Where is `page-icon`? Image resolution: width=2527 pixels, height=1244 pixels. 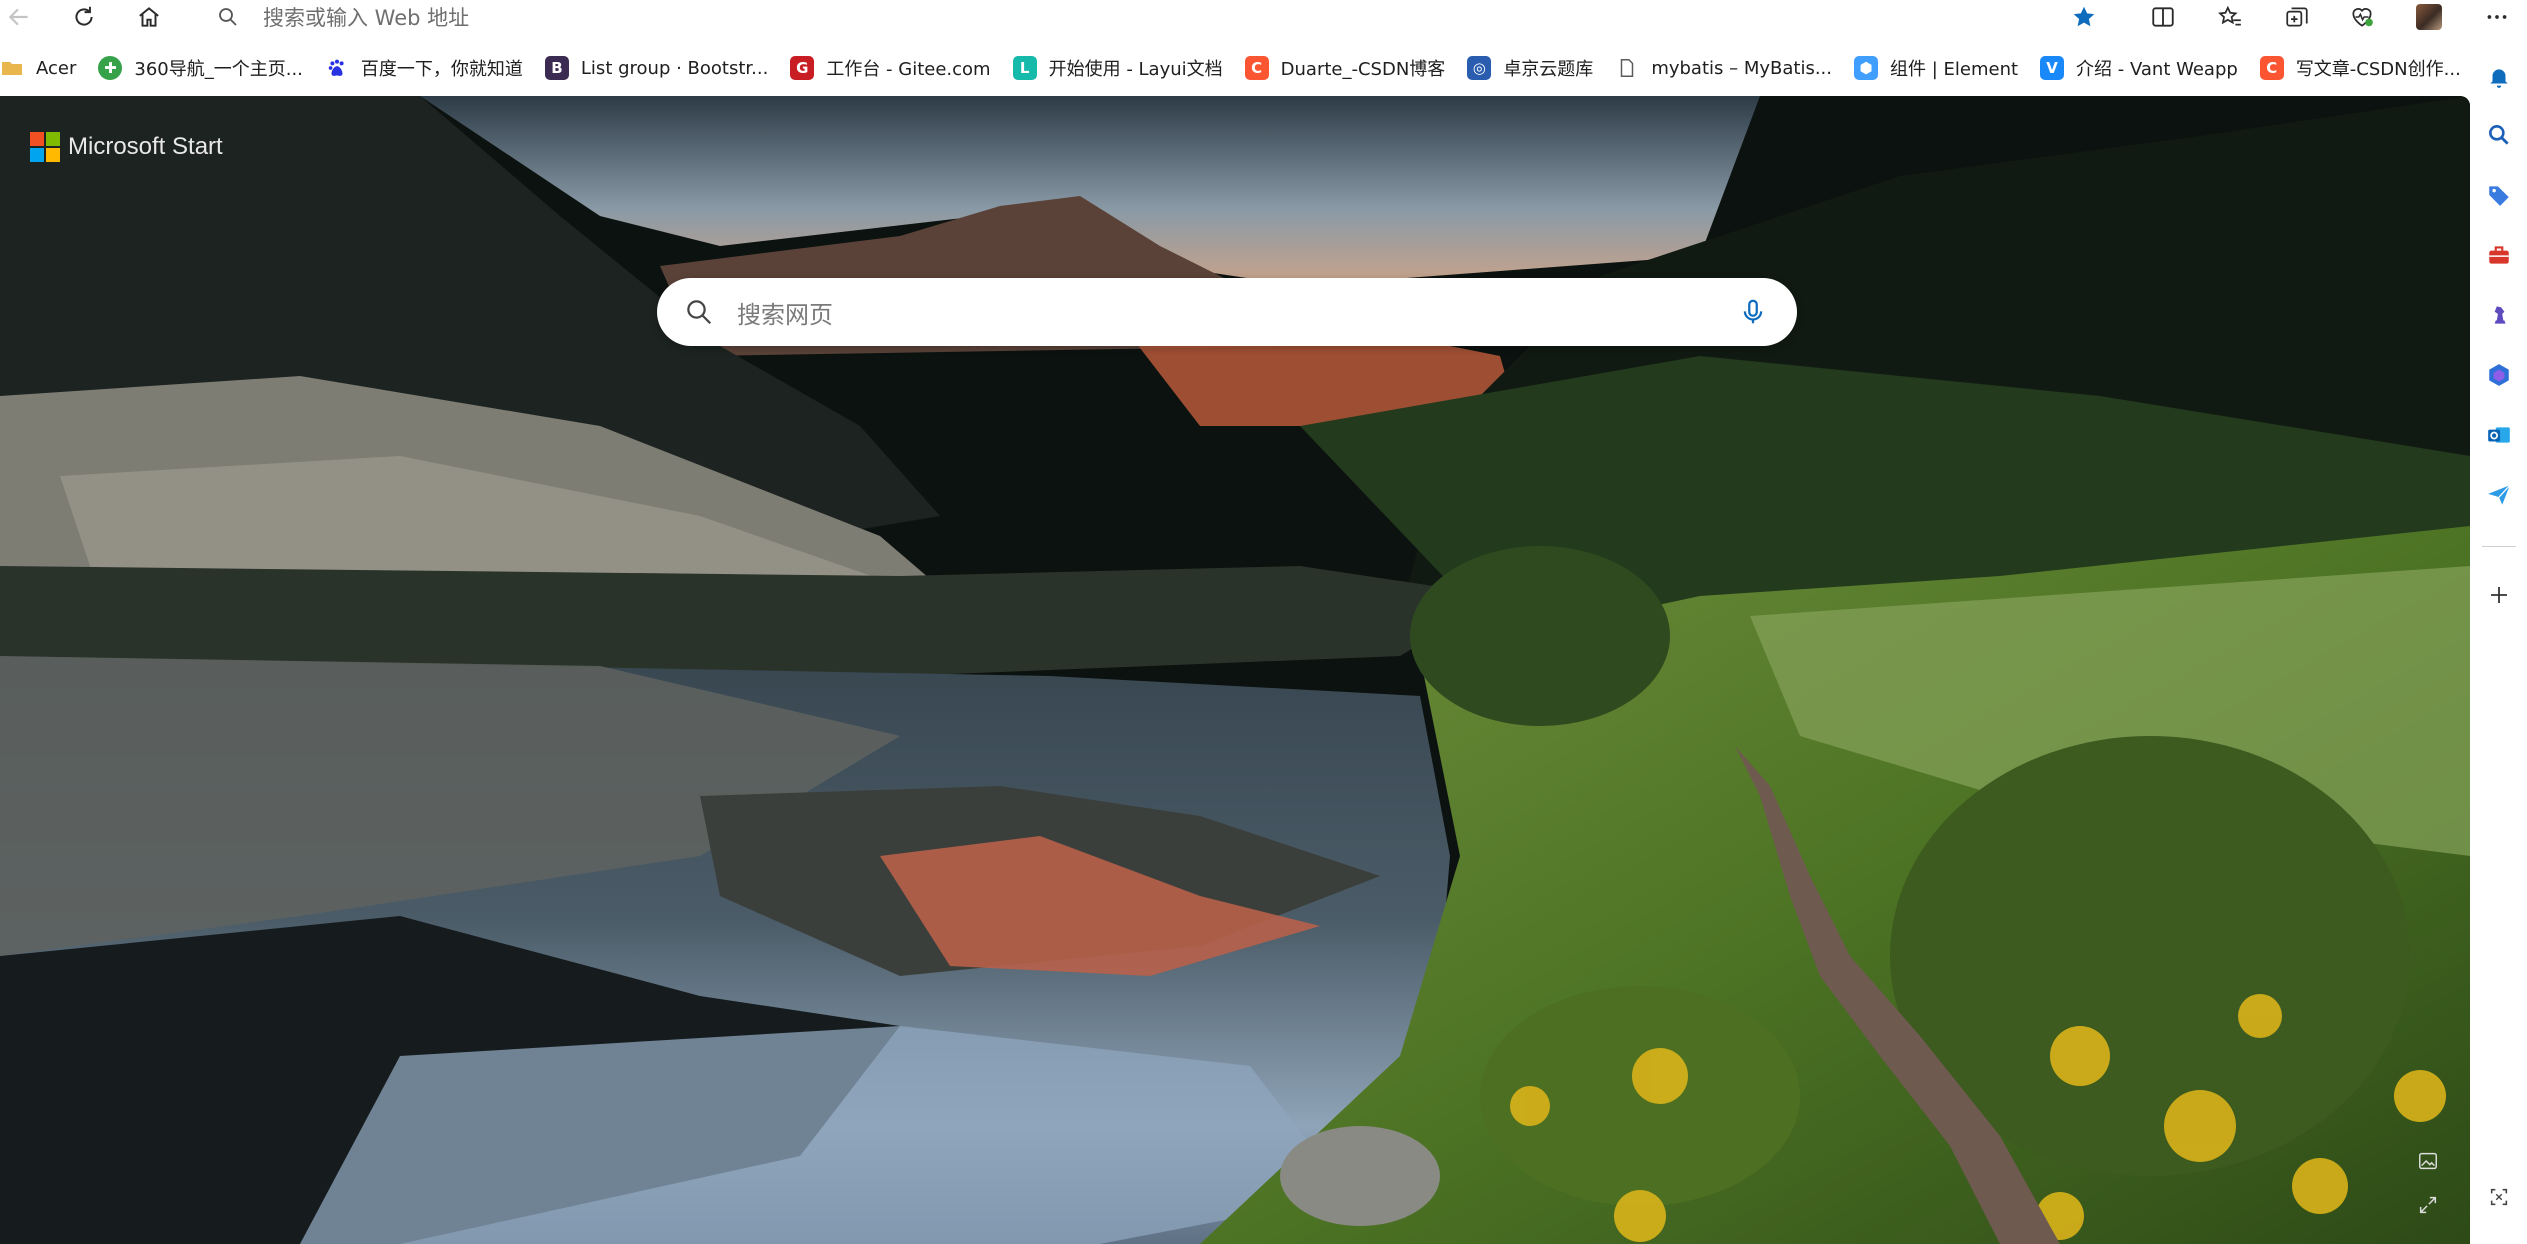 page-icon is located at coordinates (1627, 68).